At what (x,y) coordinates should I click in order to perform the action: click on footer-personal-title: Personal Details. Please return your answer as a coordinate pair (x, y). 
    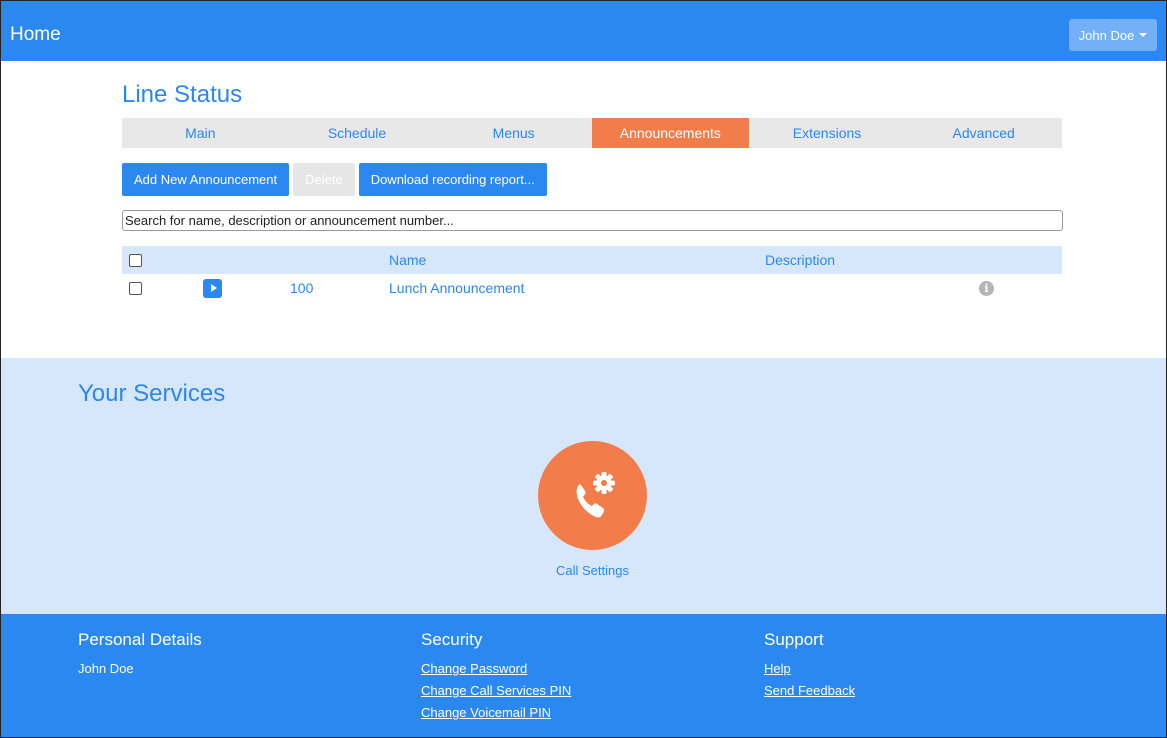
    Looking at the image, I should click on (140, 639).